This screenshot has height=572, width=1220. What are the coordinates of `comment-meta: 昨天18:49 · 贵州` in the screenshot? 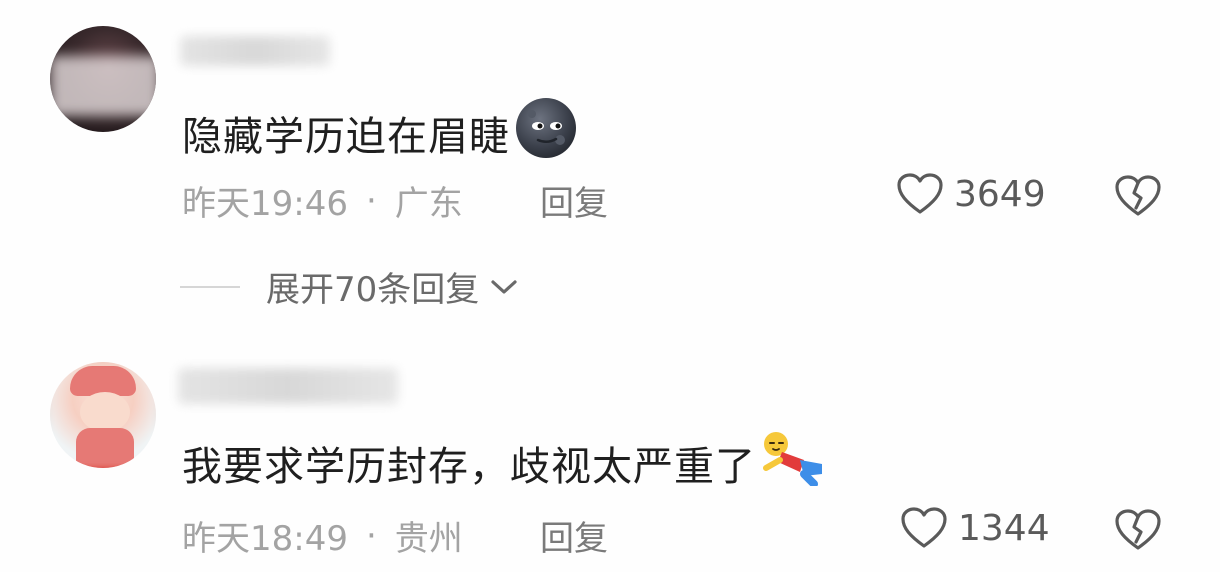 It's located at (322, 535).